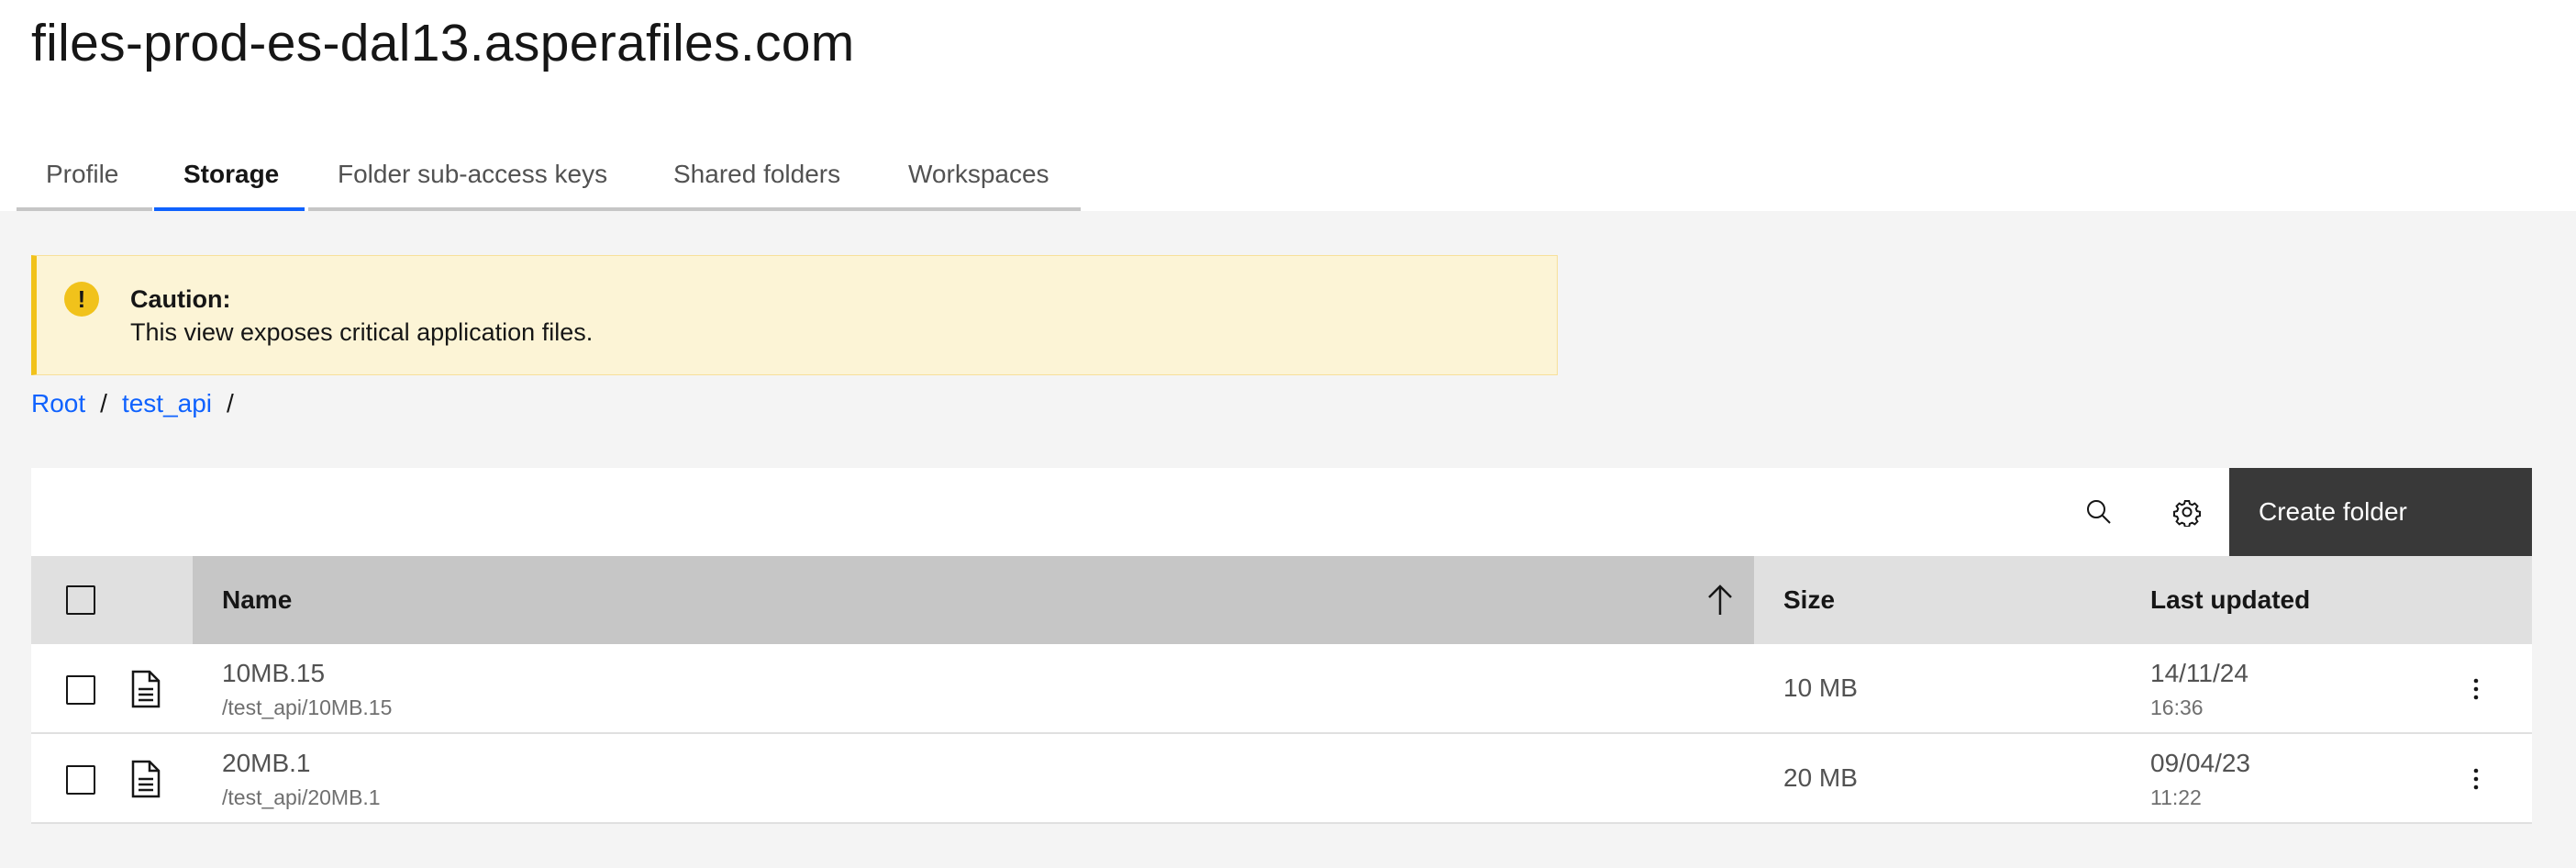 This screenshot has height=868, width=2576. I want to click on search-button, so click(2099, 512).